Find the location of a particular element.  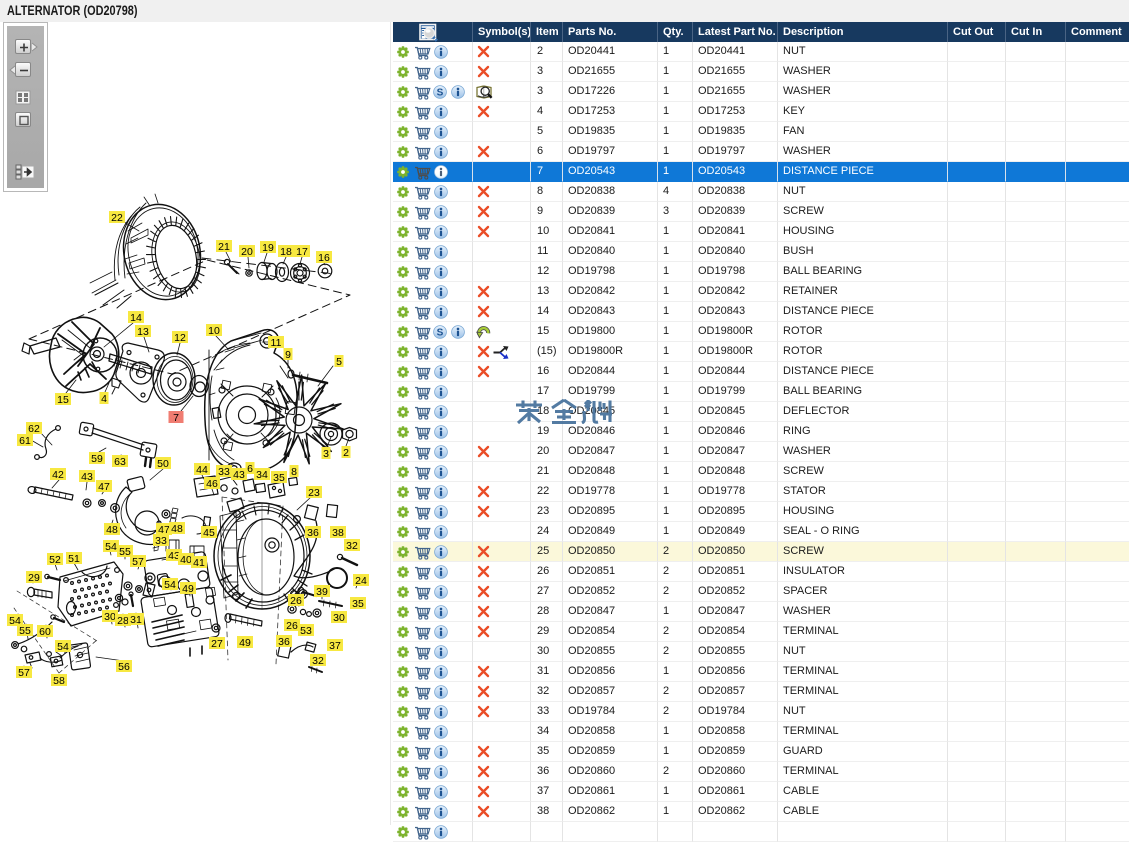

svg-text: 18 is located at coordinates (286, 252).